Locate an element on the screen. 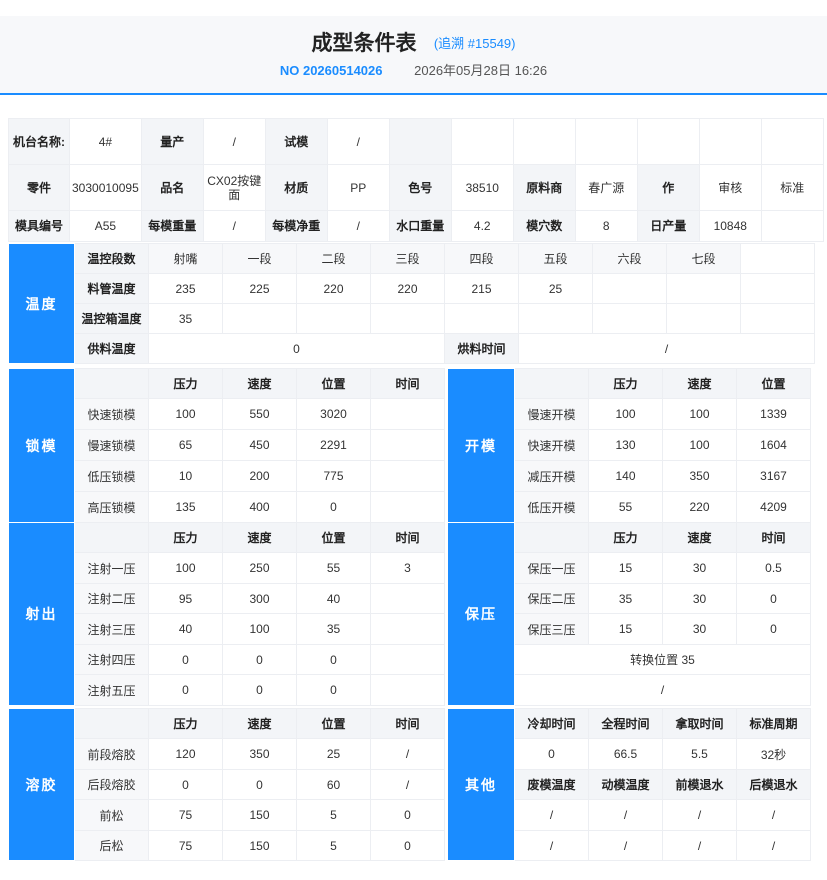 Image resolution: width=827 pixels, height=880 pixels. injection-cell: 100 is located at coordinates (259, 629).